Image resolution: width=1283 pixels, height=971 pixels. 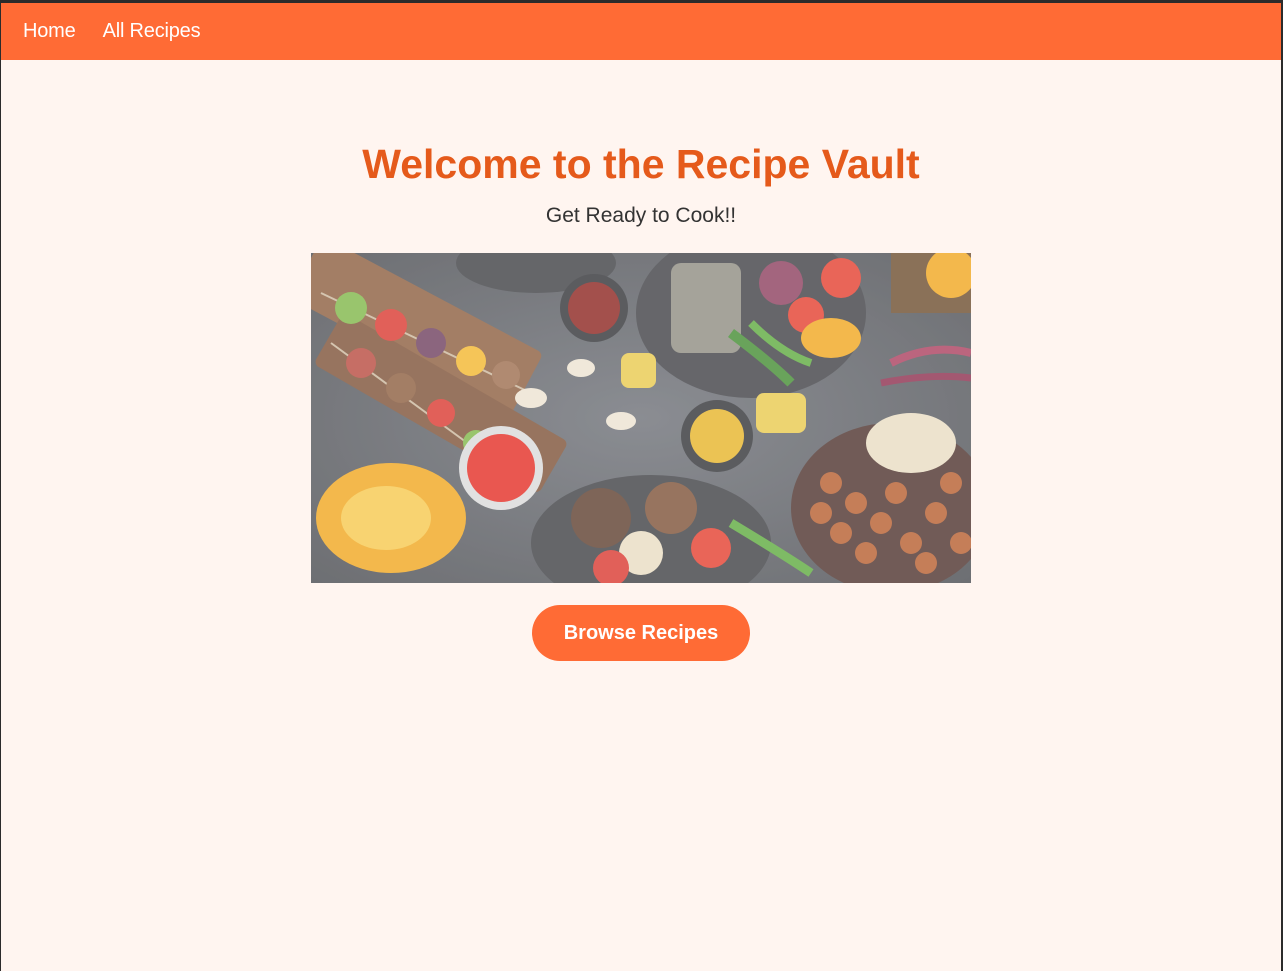 What do you see at coordinates (49, 31) in the screenshot?
I see `nav-link-home: Home` at bounding box center [49, 31].